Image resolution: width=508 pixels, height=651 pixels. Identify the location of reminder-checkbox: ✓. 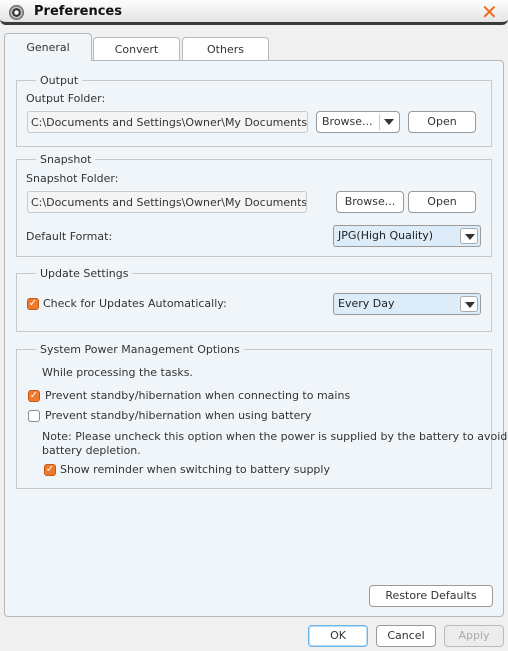
(50, 470).